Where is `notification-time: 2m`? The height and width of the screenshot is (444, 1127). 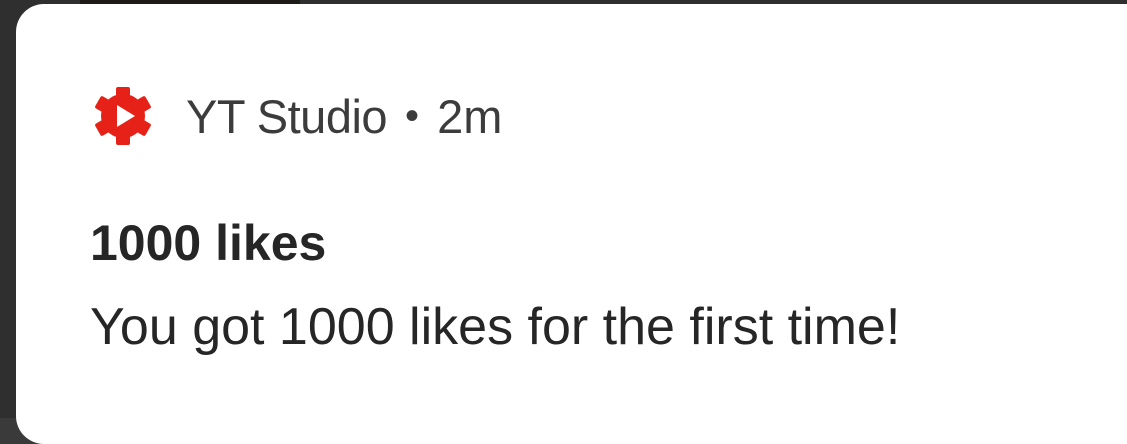
notification-time: 2m is located at coordinates (470, 116).